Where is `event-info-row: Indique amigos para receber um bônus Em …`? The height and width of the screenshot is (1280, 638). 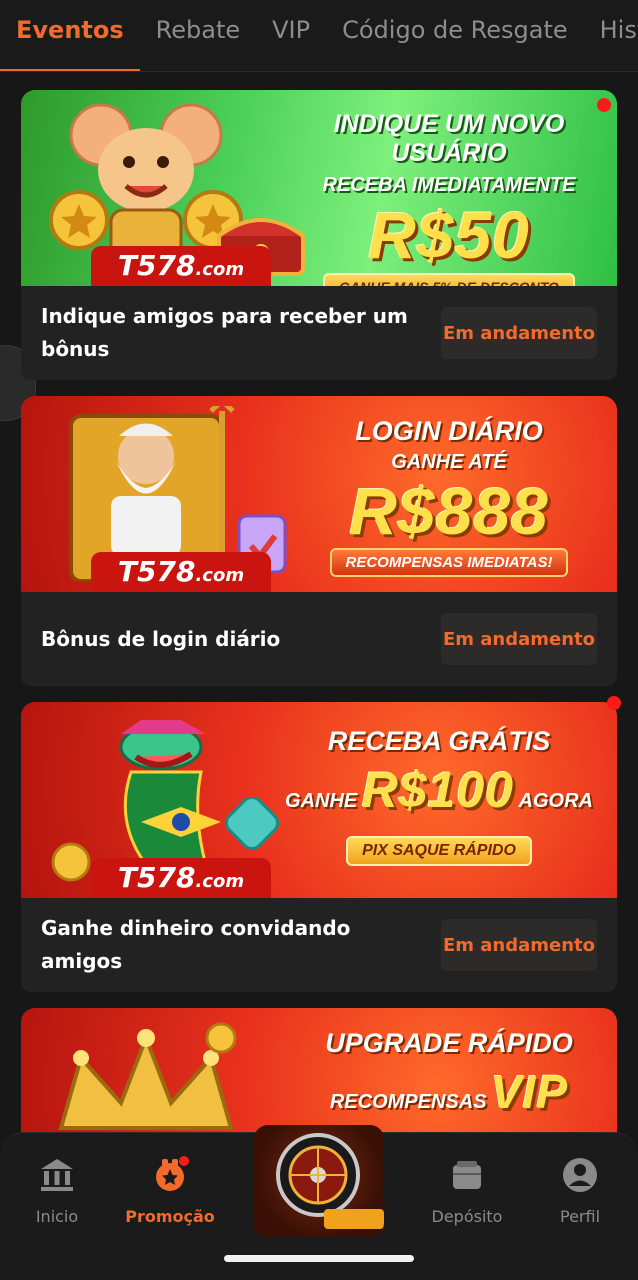 event-info-row: Indique amigos para receber um bônus Em … is located at coordinates (319, 333).